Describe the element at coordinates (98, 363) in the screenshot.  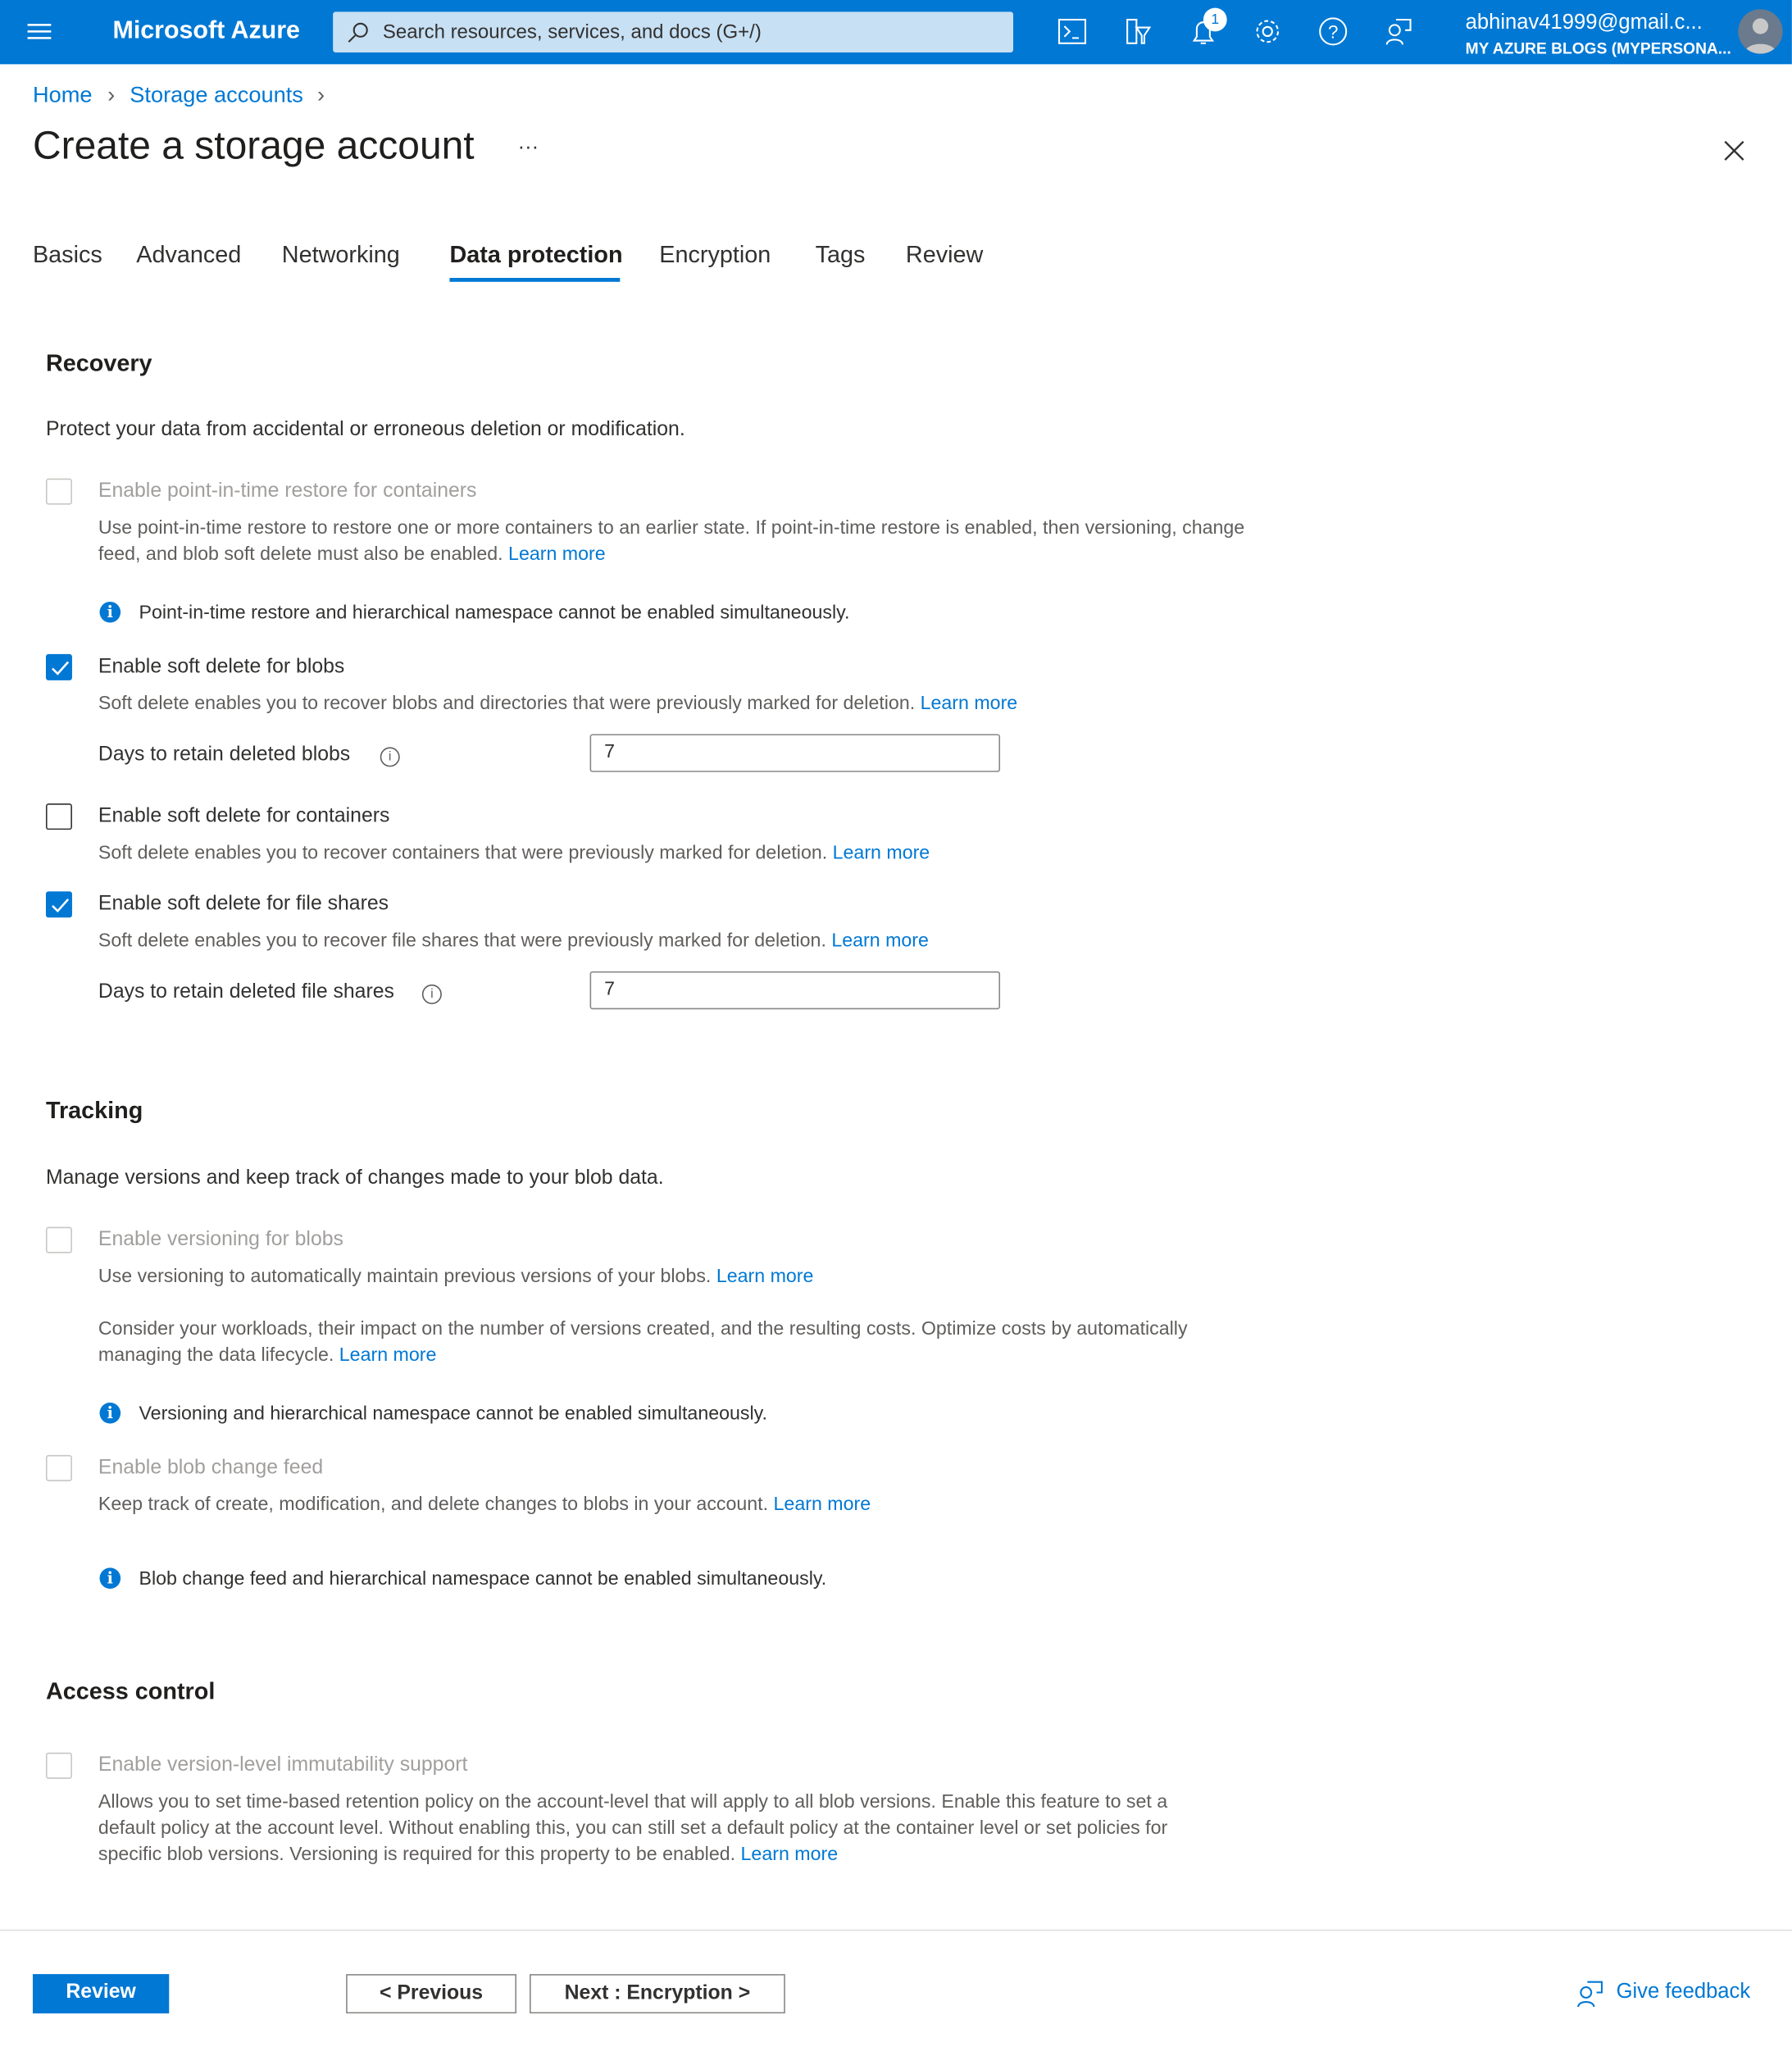
I see `section-heading-recovery: Recovery` at that location.